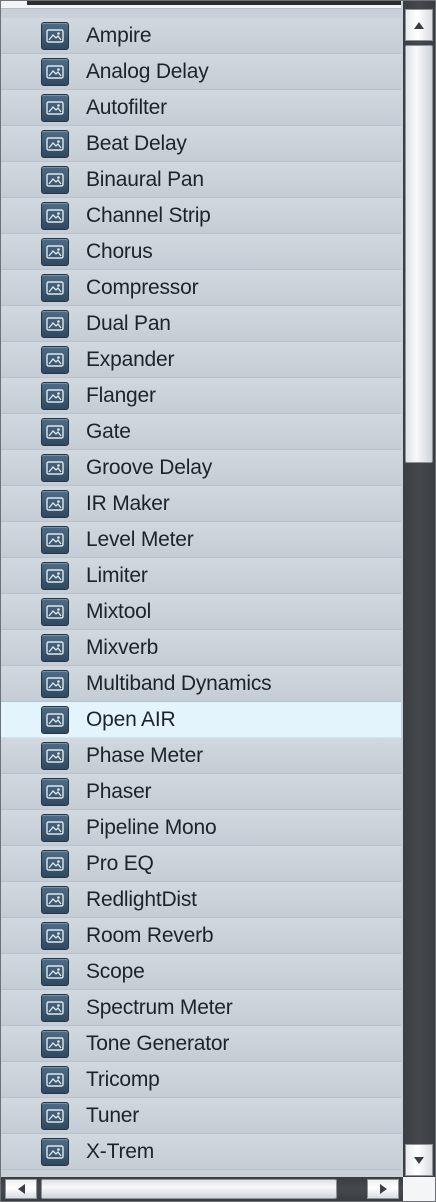  I want to click on vertical-scrollbar, so click(419, 590).